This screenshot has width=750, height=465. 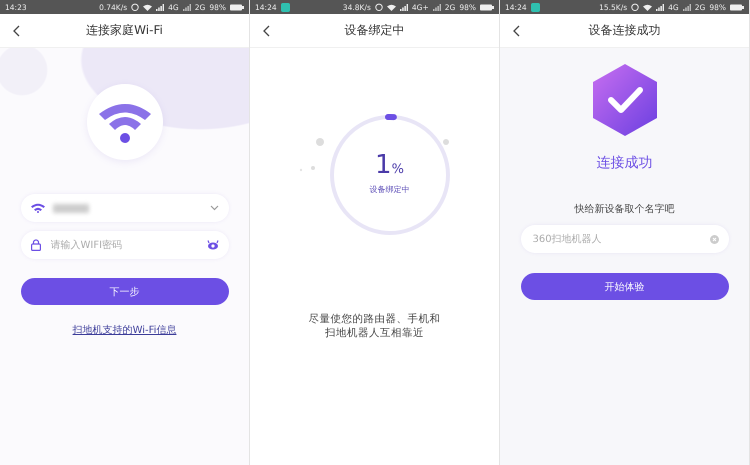 What do you see at coordinates (390, 189) in the screenshot?
I see `progress-label: 设备绑定中` at bounding box center [390, 189].